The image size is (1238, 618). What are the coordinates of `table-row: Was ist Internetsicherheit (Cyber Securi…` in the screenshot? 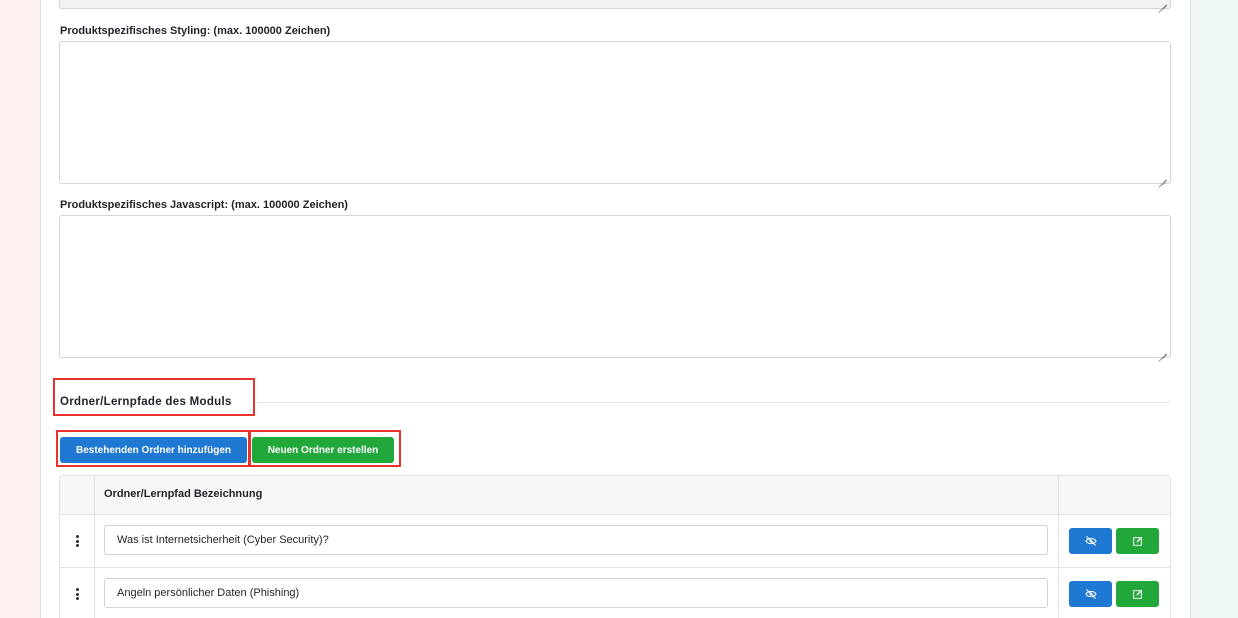 It's located at (615, 541).